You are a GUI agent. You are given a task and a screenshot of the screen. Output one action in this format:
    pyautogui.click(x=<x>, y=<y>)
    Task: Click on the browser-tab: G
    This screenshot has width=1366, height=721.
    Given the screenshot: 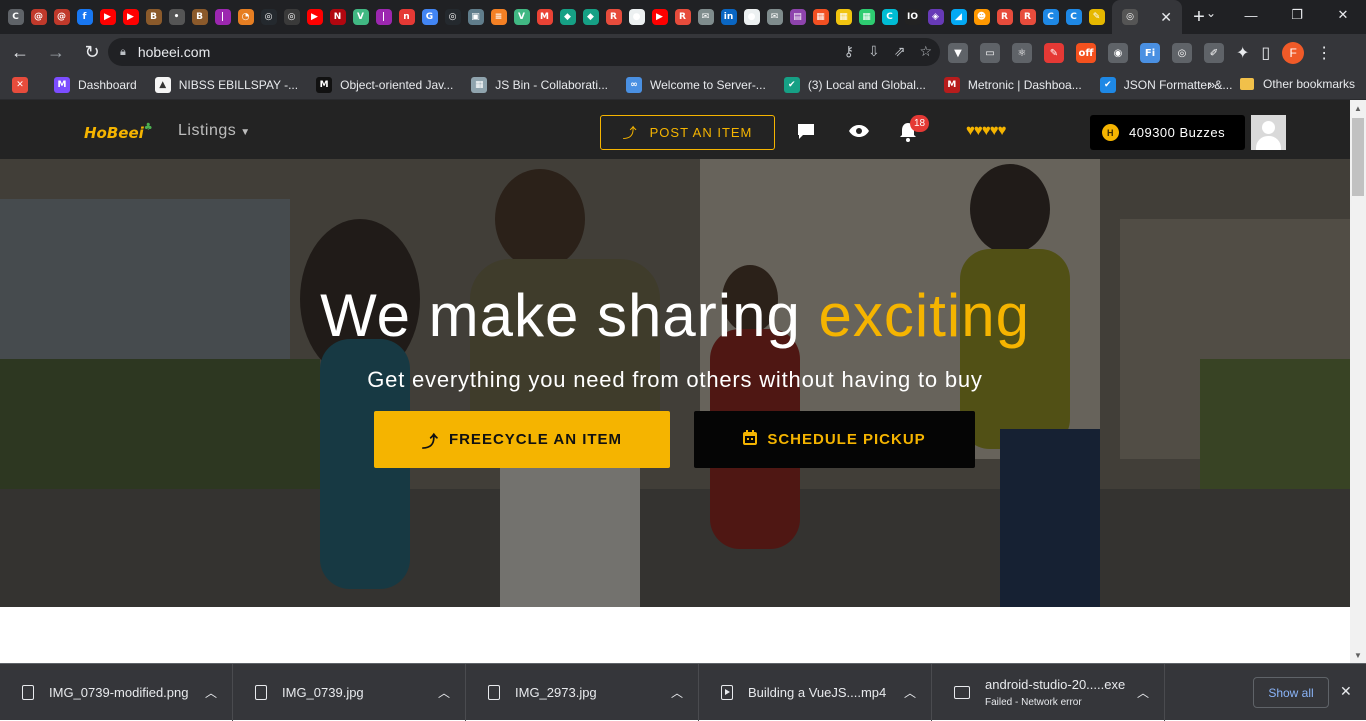 What is the action you would take?
    pyautogui.click(x=429, y=17)
    